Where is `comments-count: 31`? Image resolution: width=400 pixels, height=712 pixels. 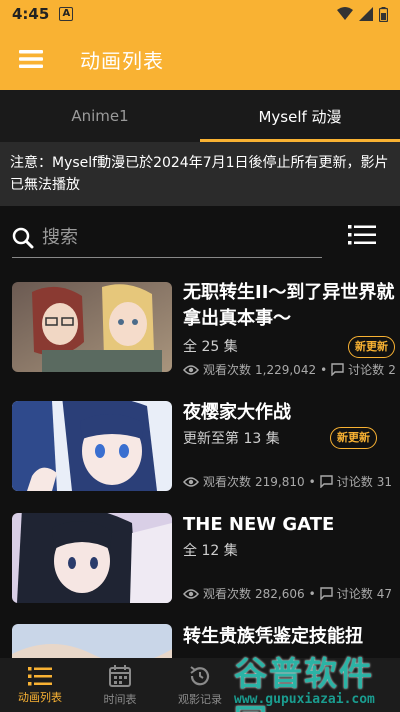 comments-count: 31 is located at coordinates (384, 481).